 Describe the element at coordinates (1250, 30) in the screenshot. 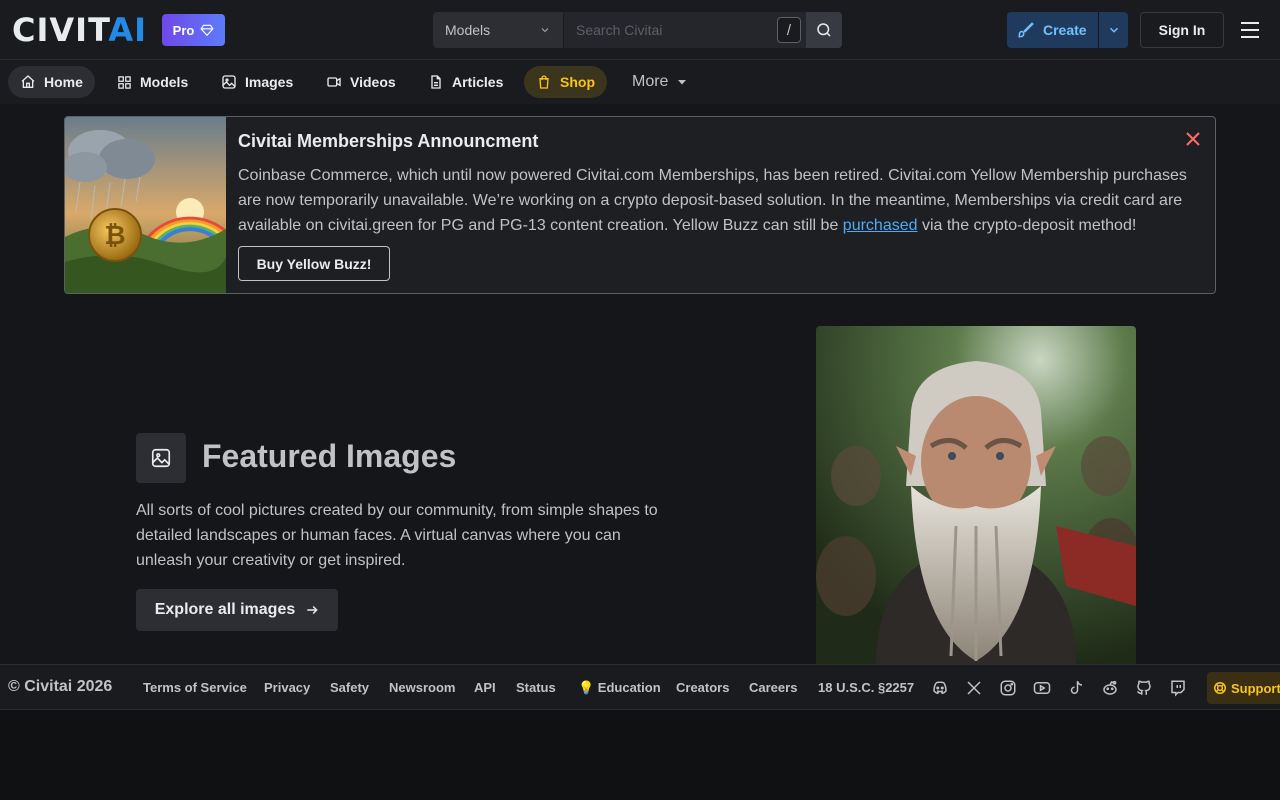

I see `hamburger-menu-icon` at that location.